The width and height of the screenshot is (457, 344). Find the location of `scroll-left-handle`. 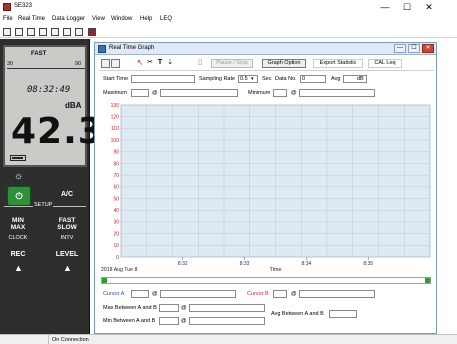

scroll-left-handle is located at coordinates (104, 280).